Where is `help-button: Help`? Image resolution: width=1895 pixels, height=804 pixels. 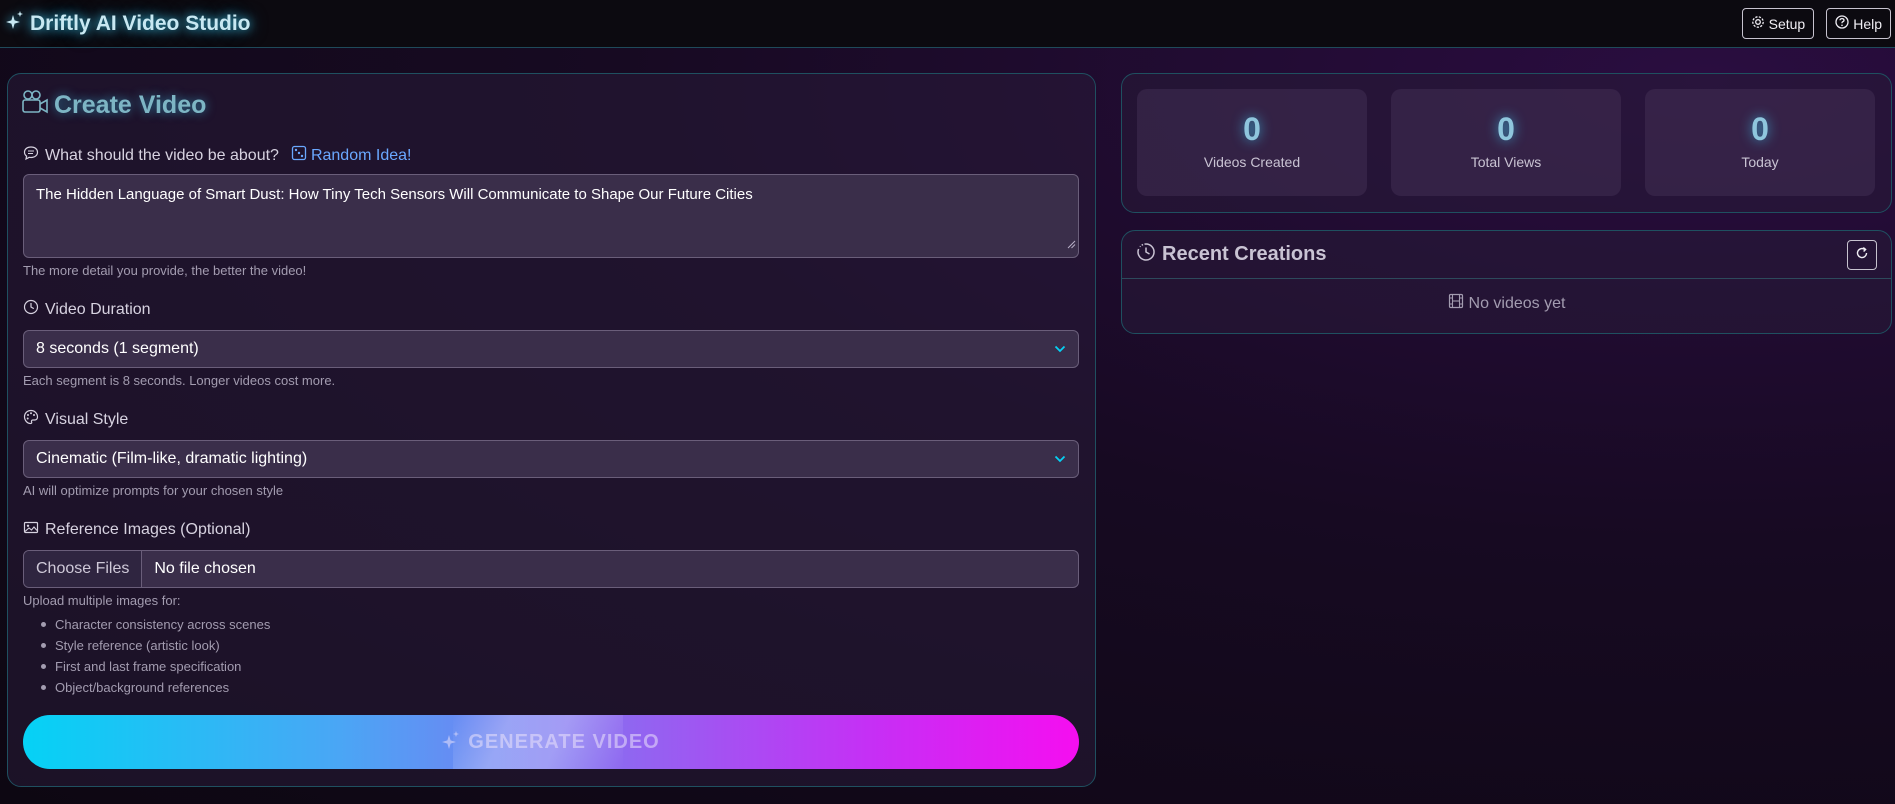
help-button: Help is located at coordinates (1858, 23).